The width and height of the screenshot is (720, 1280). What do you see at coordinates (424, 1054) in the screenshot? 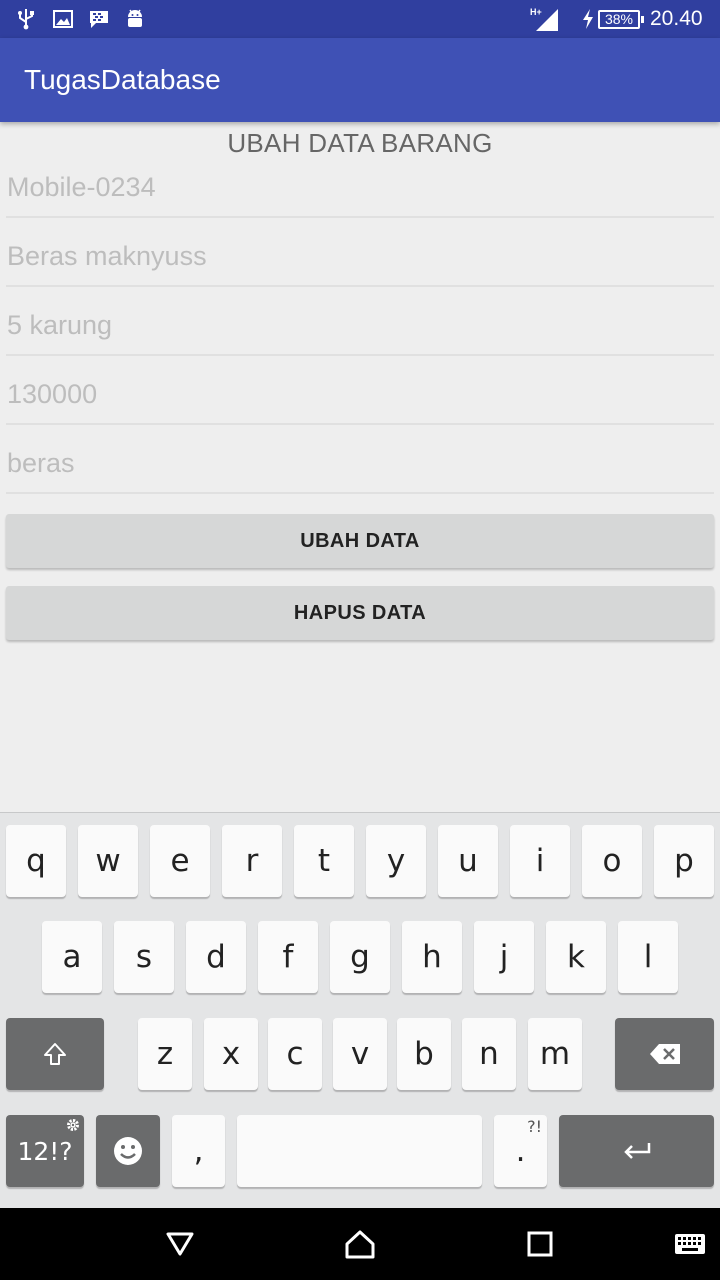
I see `key-b: b` at bounding box center [424, 1054].